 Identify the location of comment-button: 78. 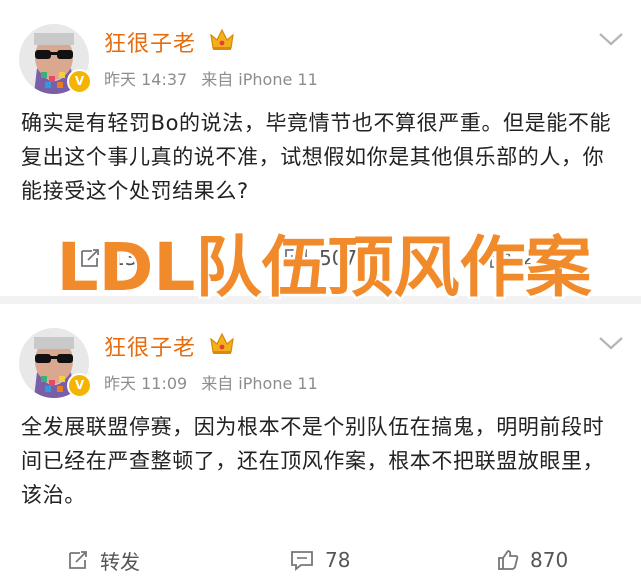
(319, 560).